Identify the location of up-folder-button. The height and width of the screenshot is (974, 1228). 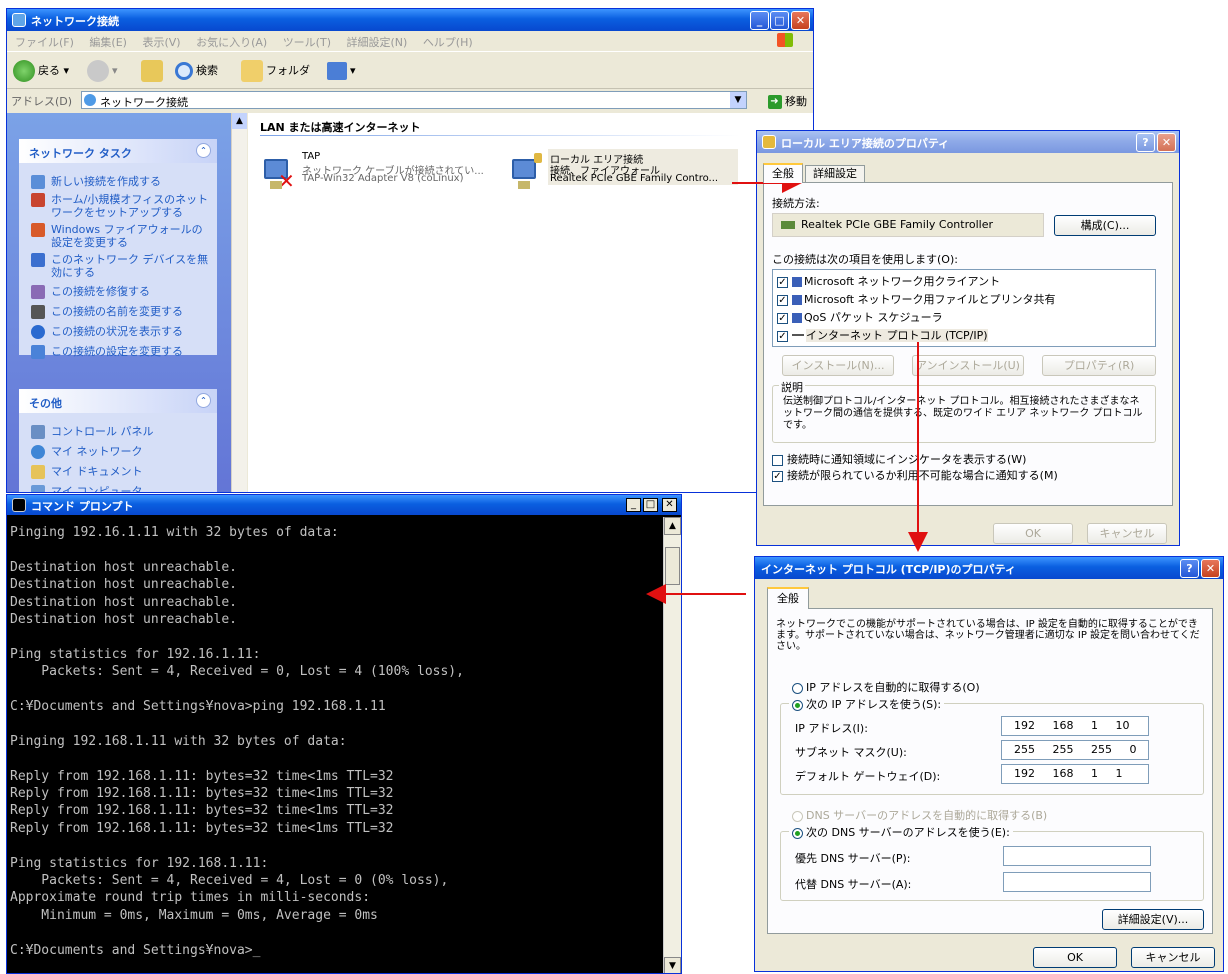
(152, 71).